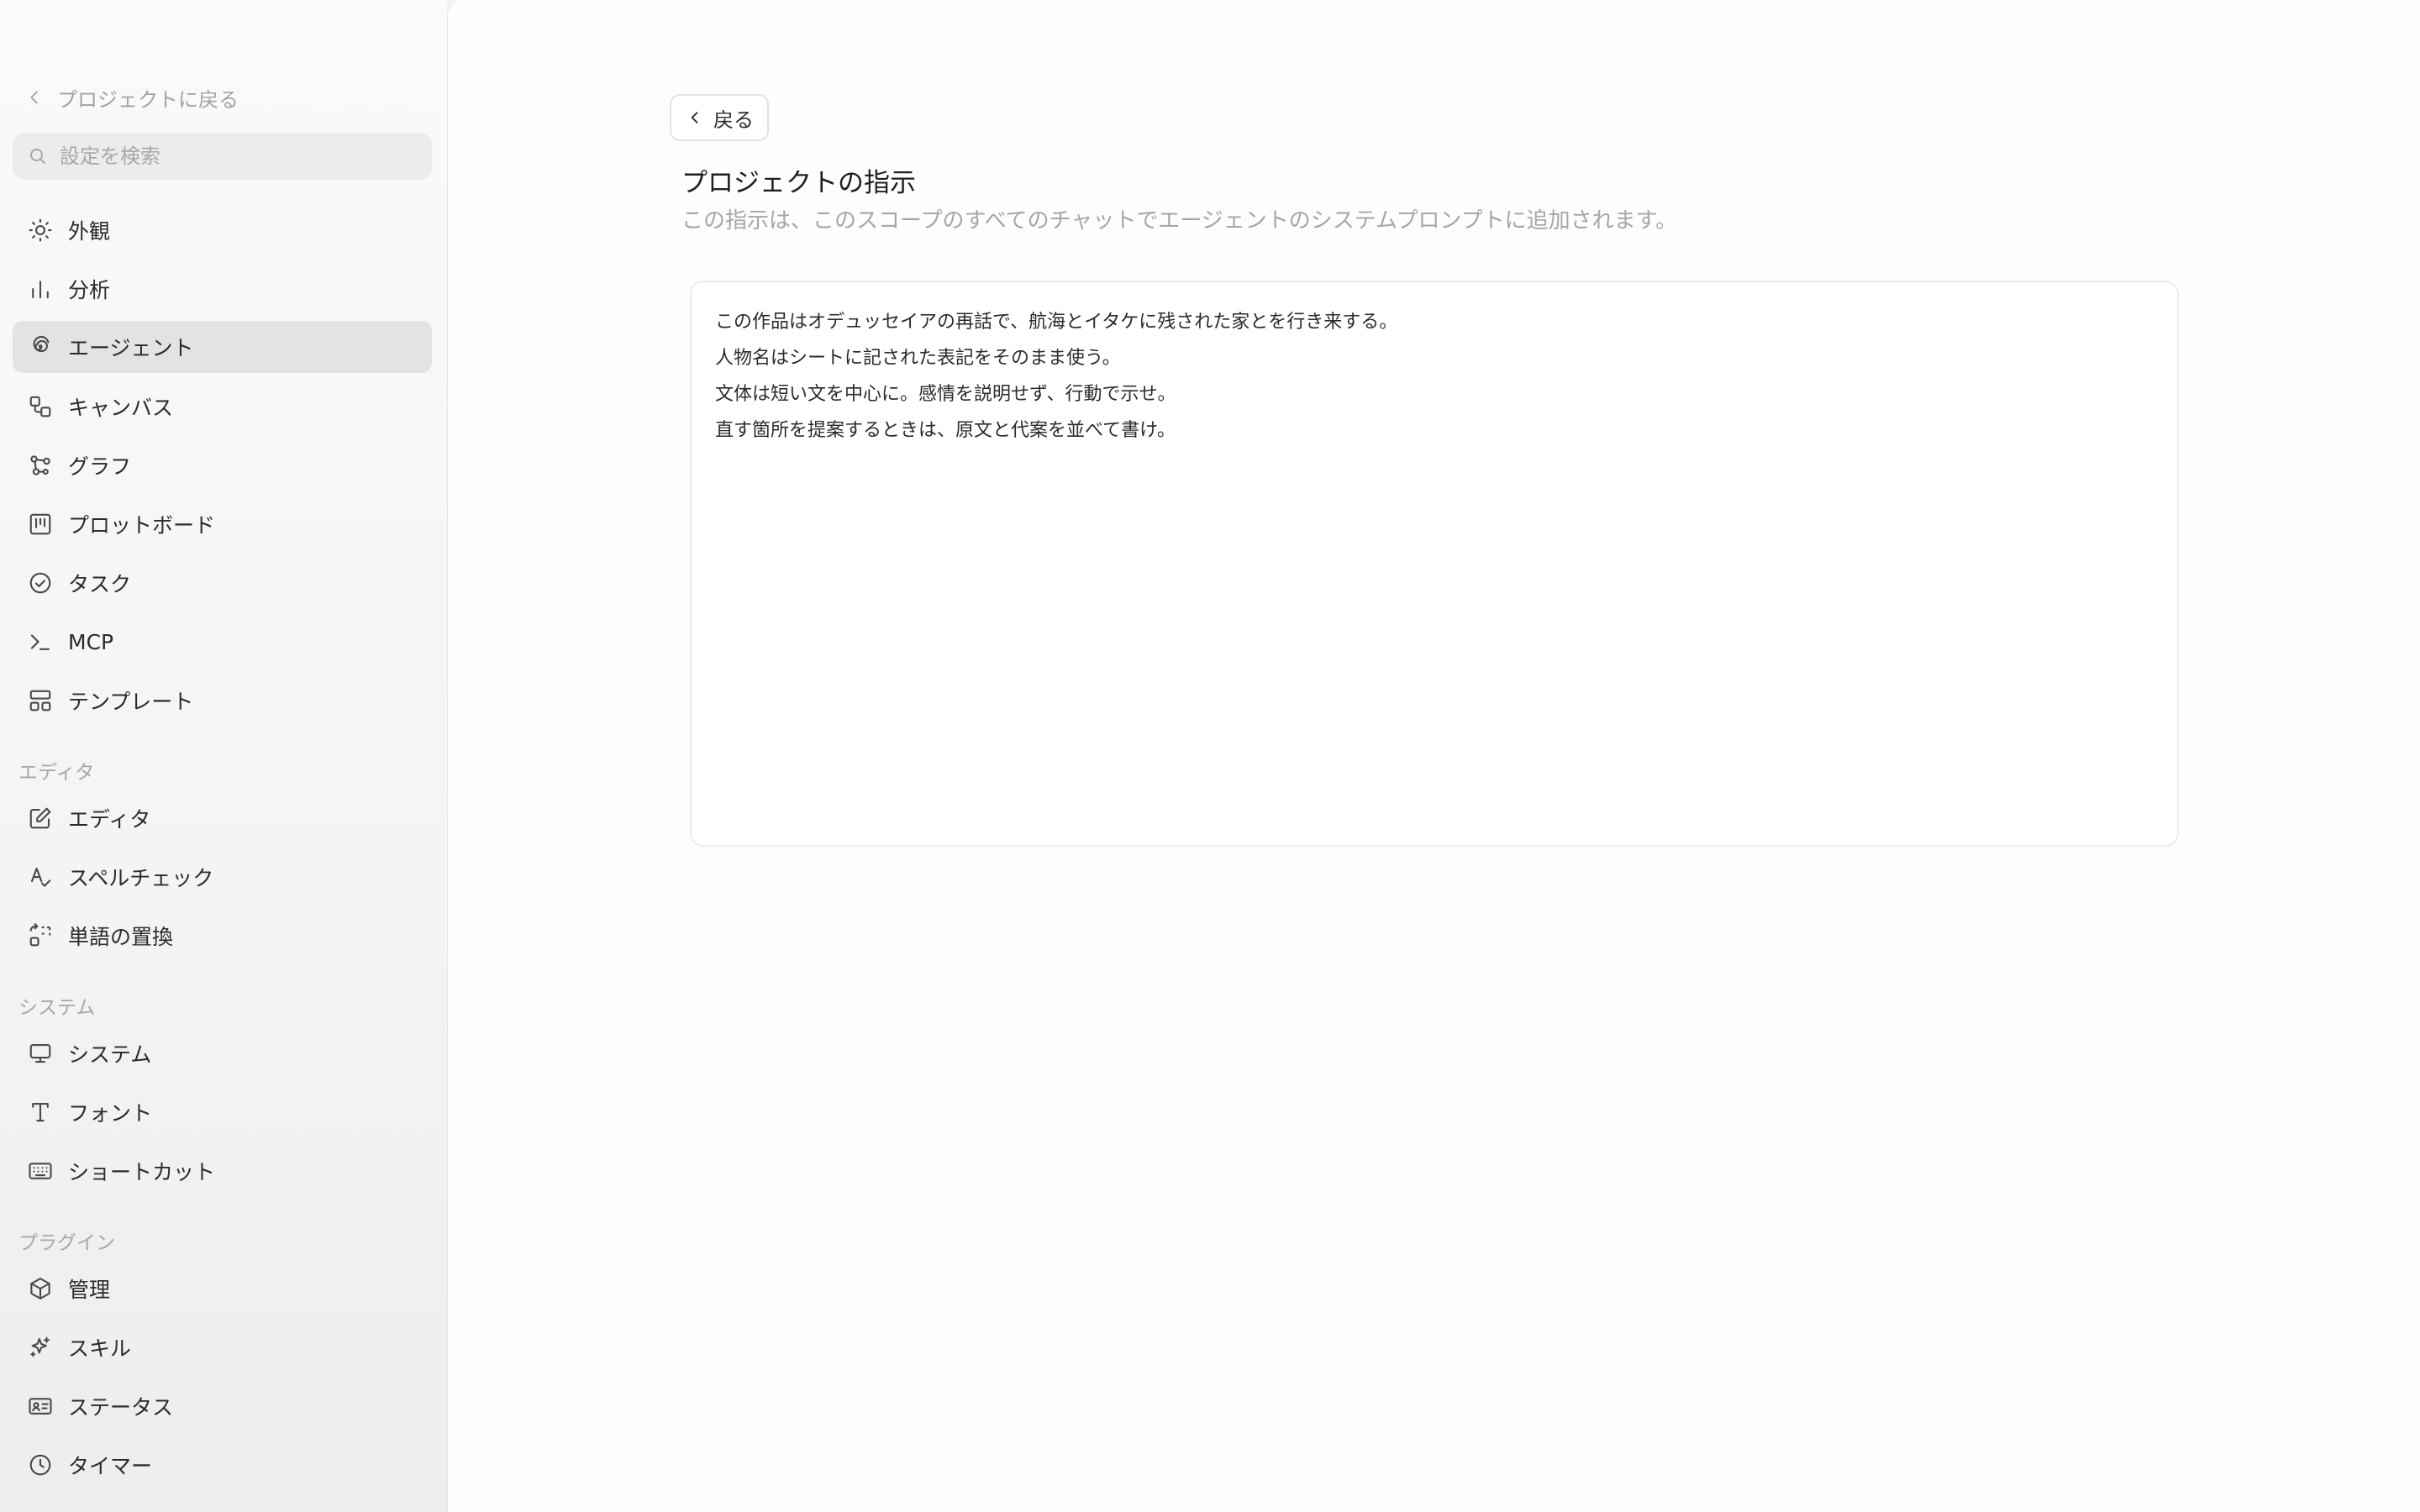 Image resolution: width=2420 pixels, height=1512 pixels. I want to click on sidebar-item-analytics: 分析, so click(223, 289).